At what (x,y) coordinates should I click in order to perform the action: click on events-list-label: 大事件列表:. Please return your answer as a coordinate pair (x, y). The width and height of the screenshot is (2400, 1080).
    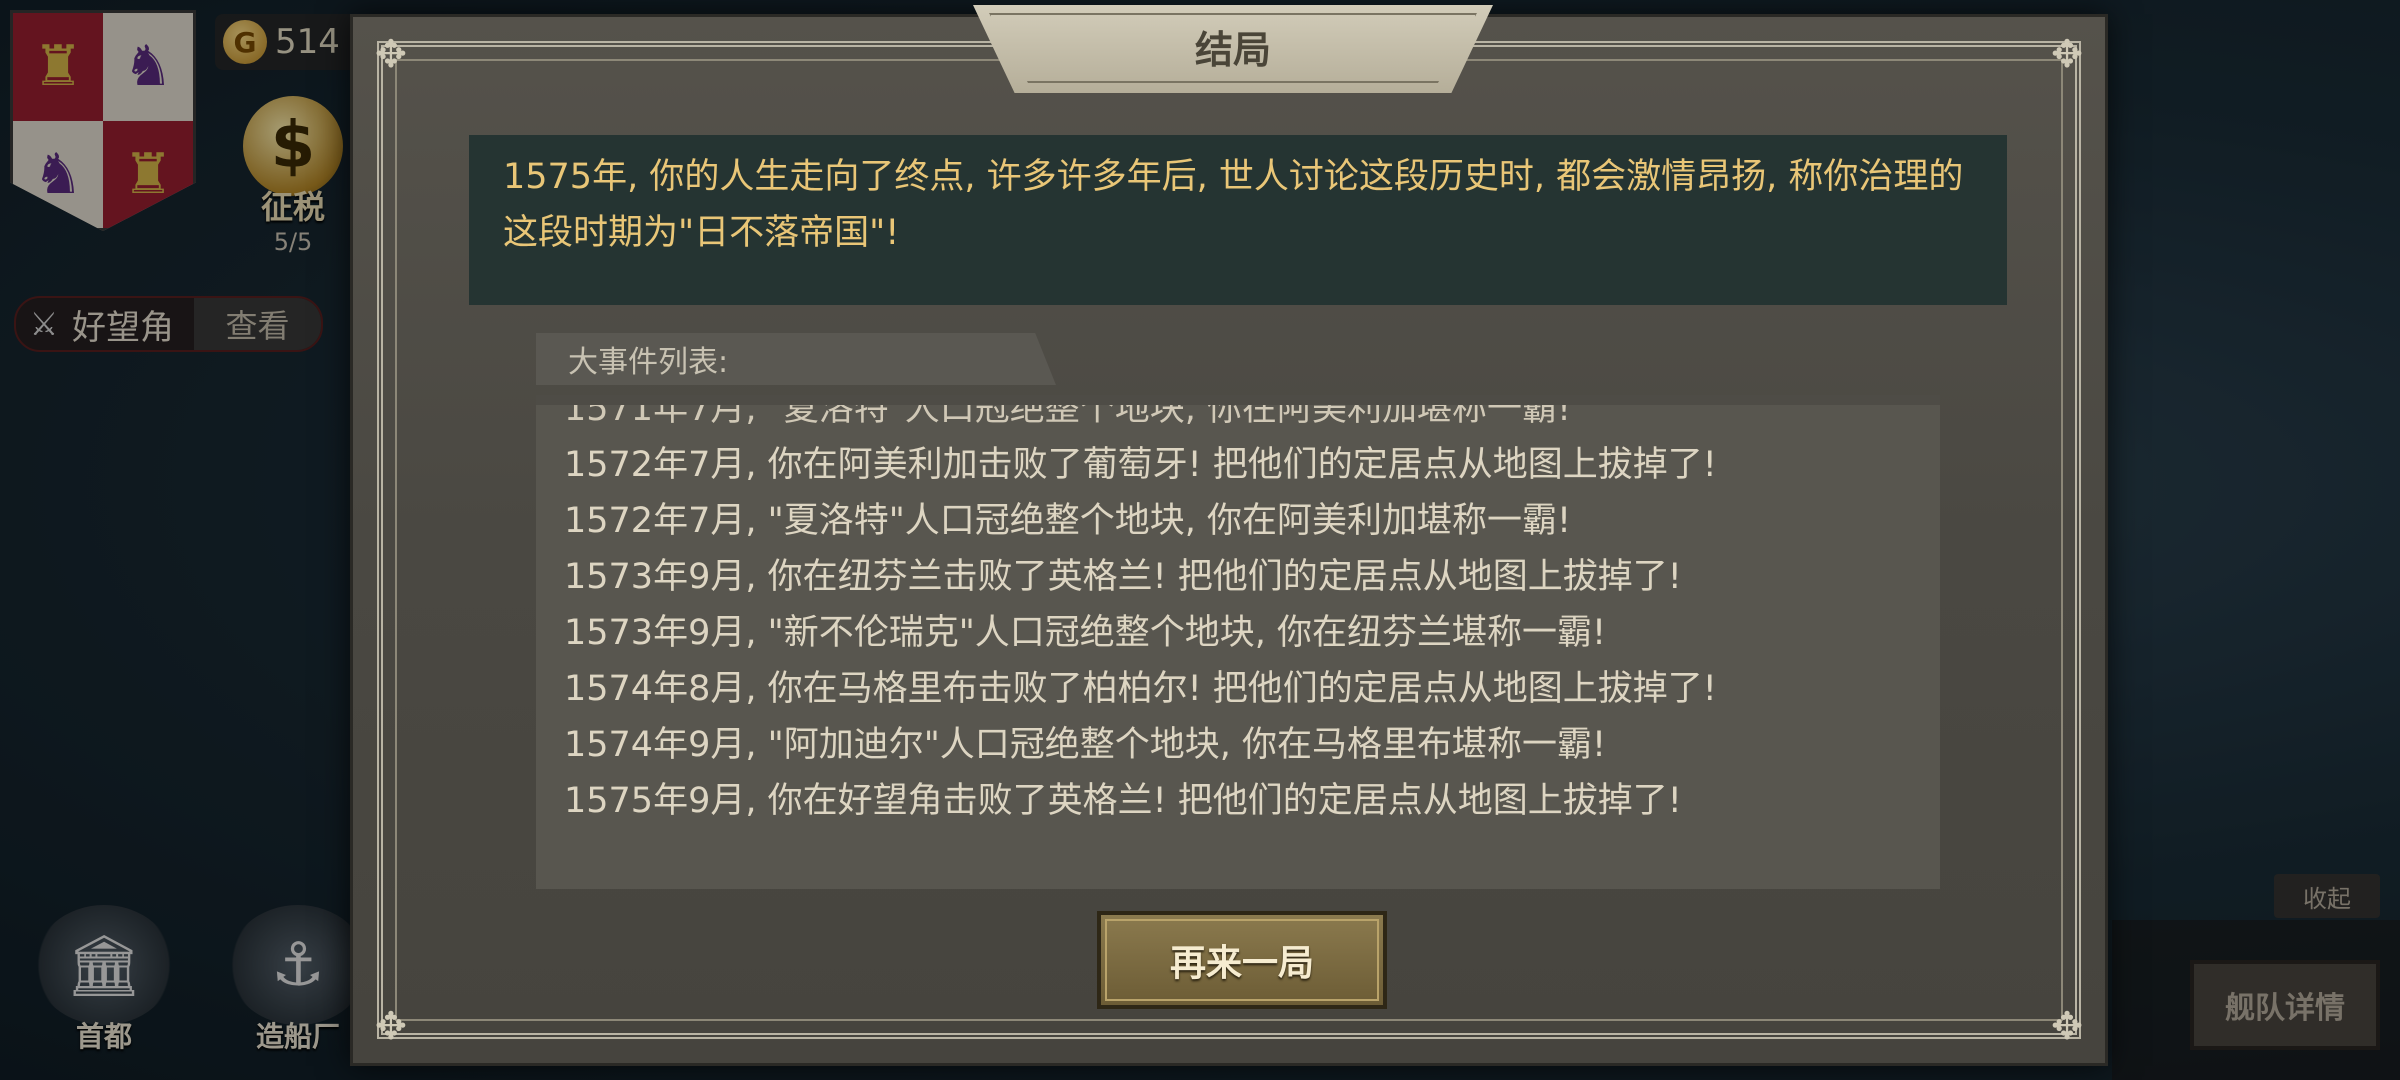
    Looking at the image, I should click on (796, 359).